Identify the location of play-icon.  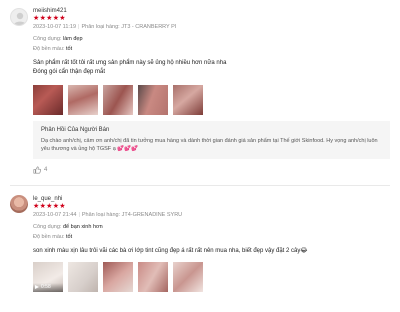
(37, 287).